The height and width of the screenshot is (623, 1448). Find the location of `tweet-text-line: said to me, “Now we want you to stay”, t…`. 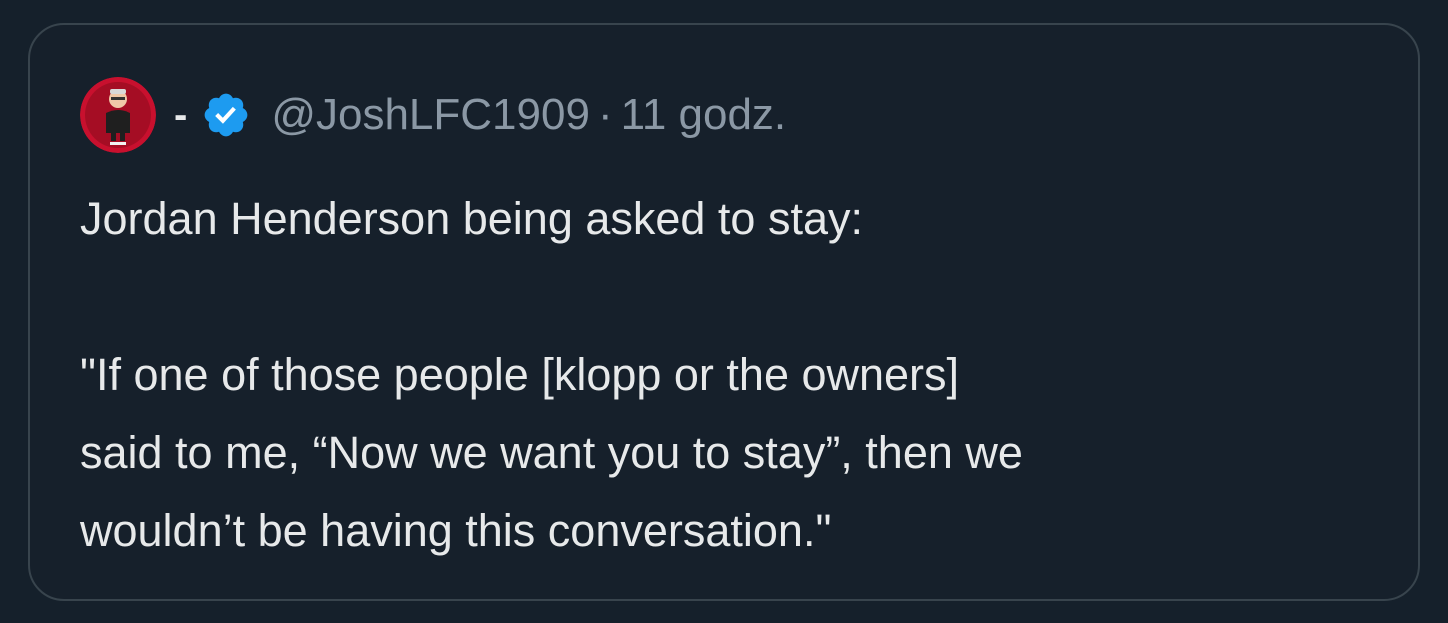

tweet-text-line: said to me, “Now we want you to stay”, t… is located at coordinates (551, 452).